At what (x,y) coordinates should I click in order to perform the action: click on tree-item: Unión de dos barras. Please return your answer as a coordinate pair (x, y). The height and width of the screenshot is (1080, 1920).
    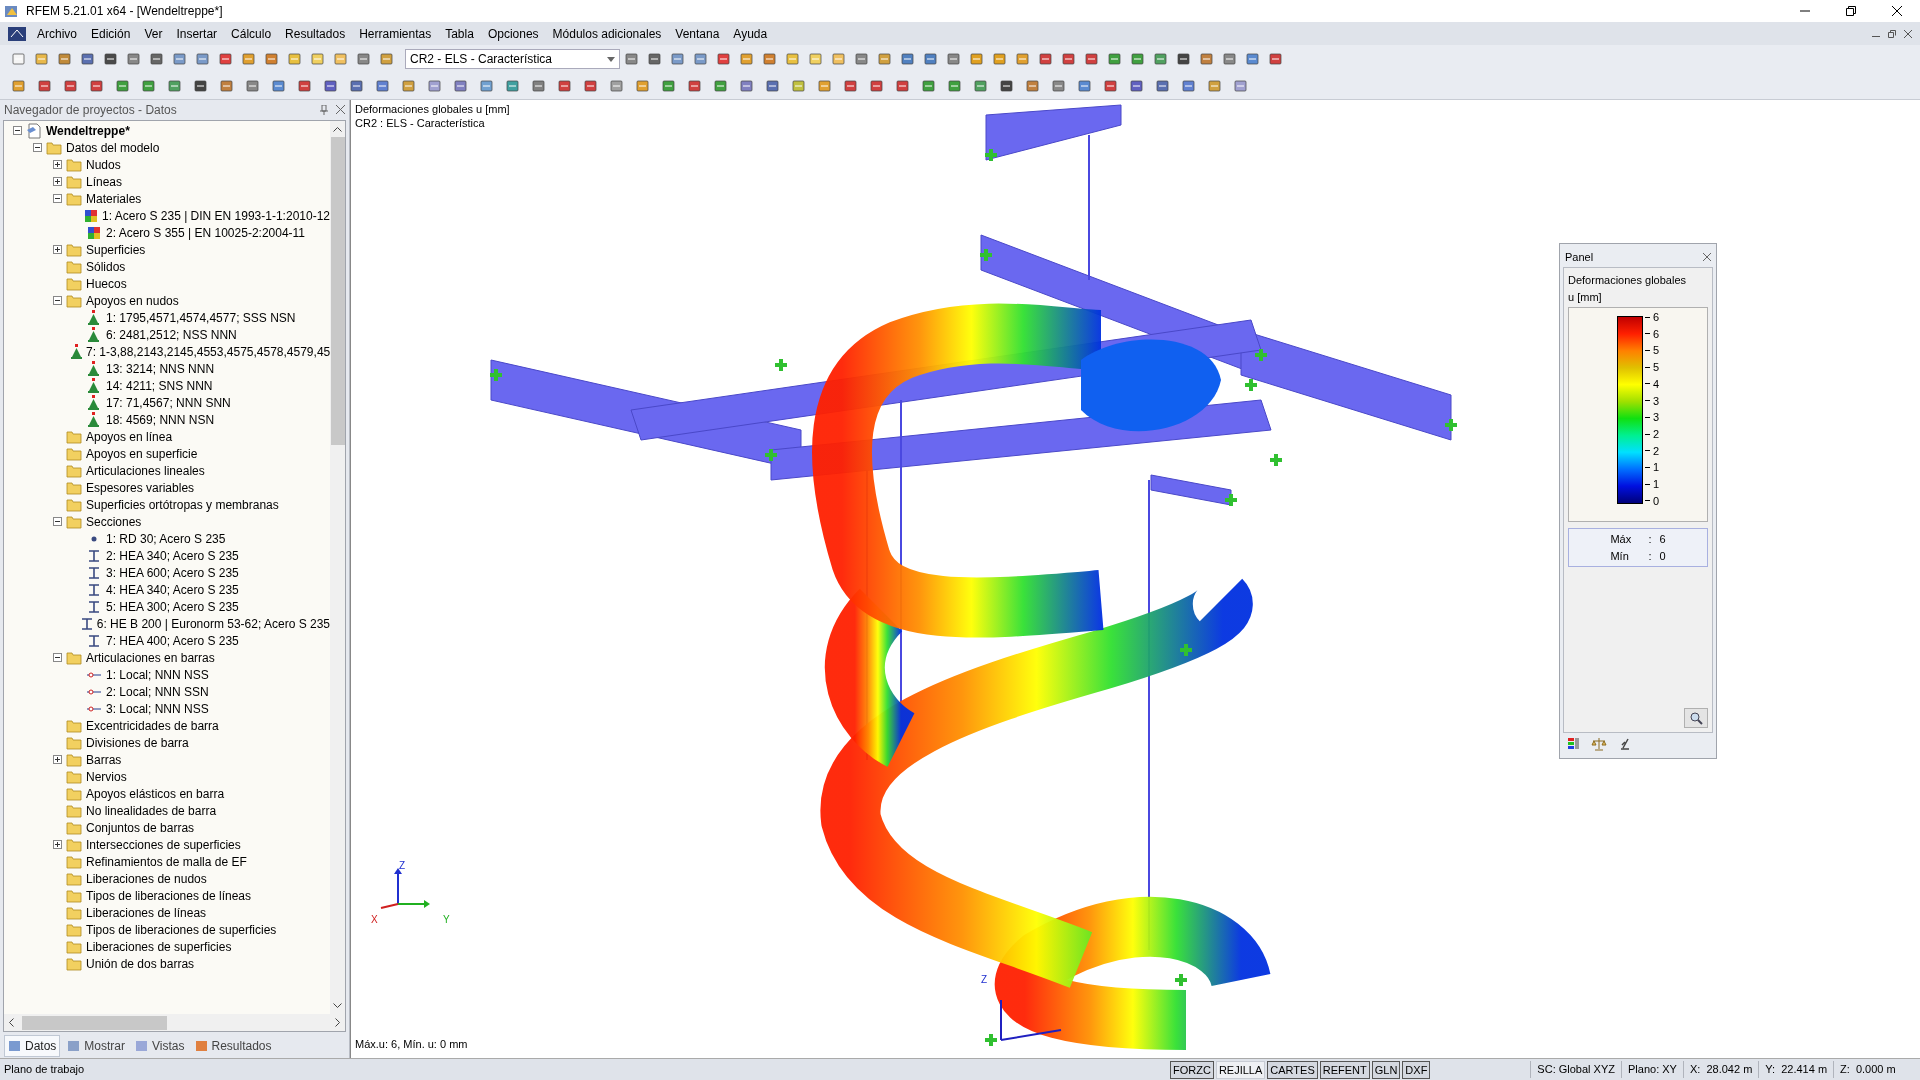
    Looking at the image, I should click on (140, 963).